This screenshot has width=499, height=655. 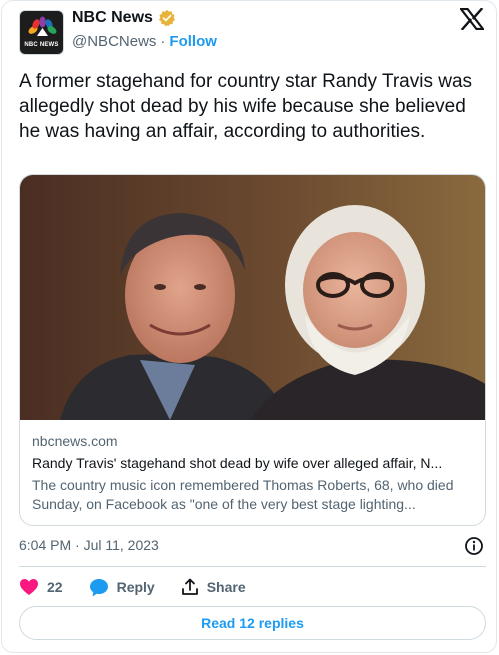 What do you see at coordinates (226, 587) in the screenshot?
I see `share-label: Share` at bounding box center [226, 587].